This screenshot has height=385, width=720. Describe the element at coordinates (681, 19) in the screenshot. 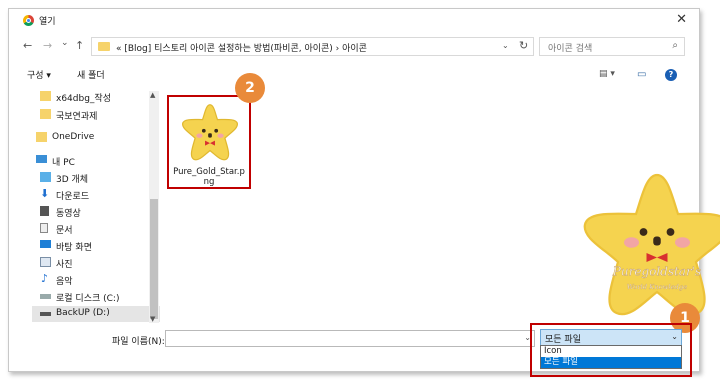

I see `close-button: ✕` at that location.